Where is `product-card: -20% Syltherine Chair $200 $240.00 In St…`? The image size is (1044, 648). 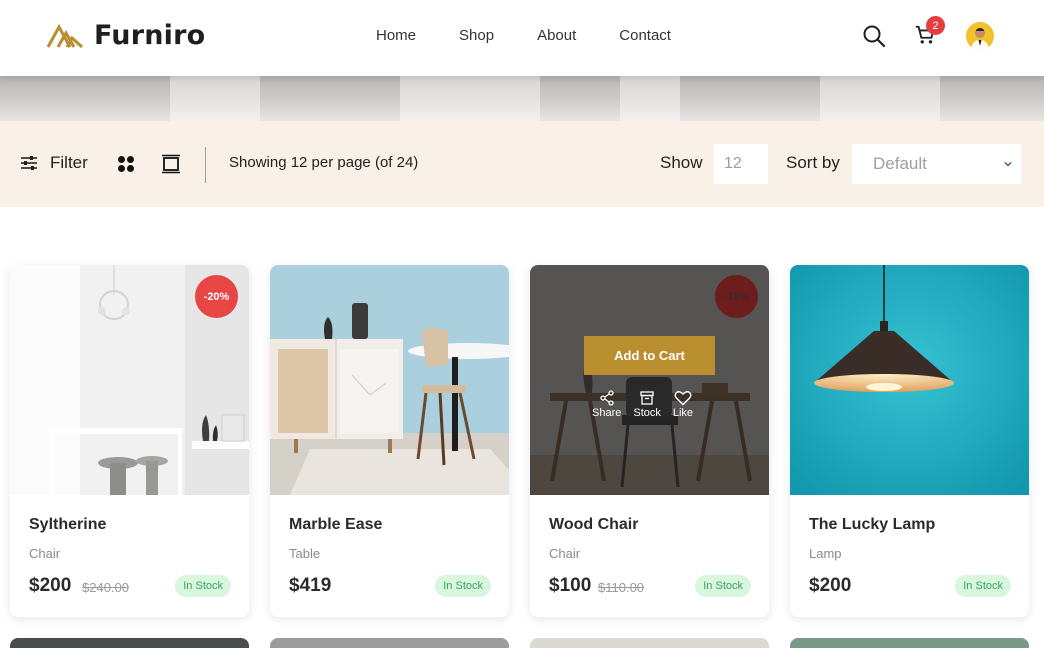
product-card: -20% Syltherine Chair $200 $240.00 In St… is located at coordinates (129, 441).